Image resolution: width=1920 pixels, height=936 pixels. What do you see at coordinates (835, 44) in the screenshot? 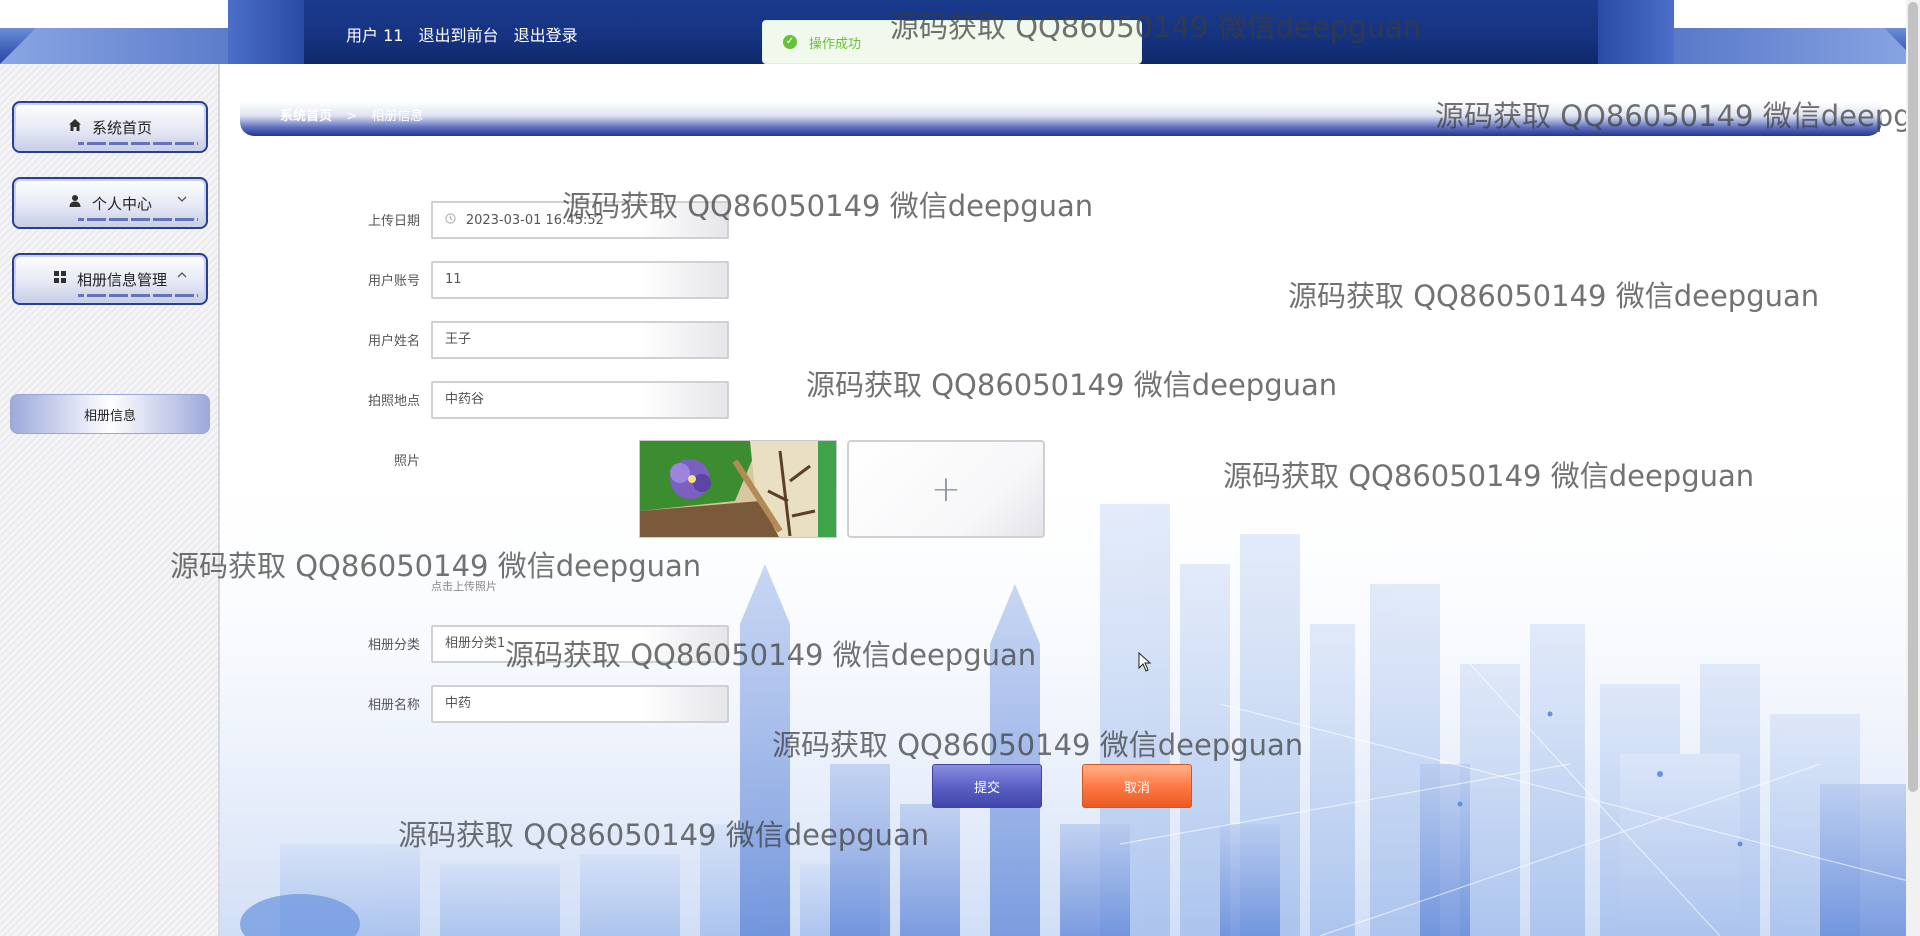
I see `toast-message: 操作成功` at bounding box center [835, 44].